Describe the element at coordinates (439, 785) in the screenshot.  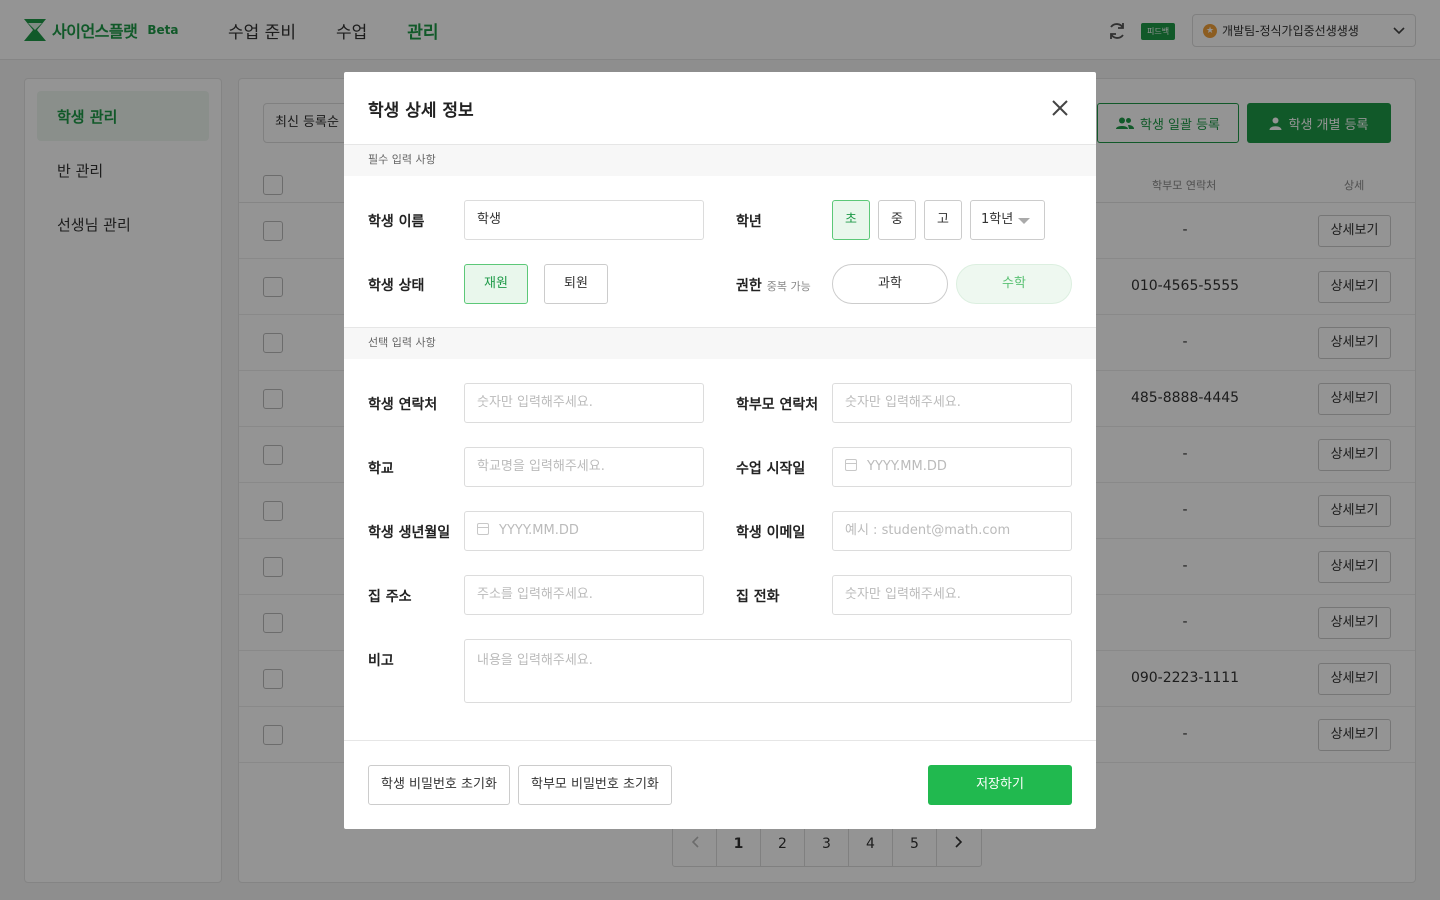
I see `reset-student-password-button: 학생 비밀번호 초기화` at that location.